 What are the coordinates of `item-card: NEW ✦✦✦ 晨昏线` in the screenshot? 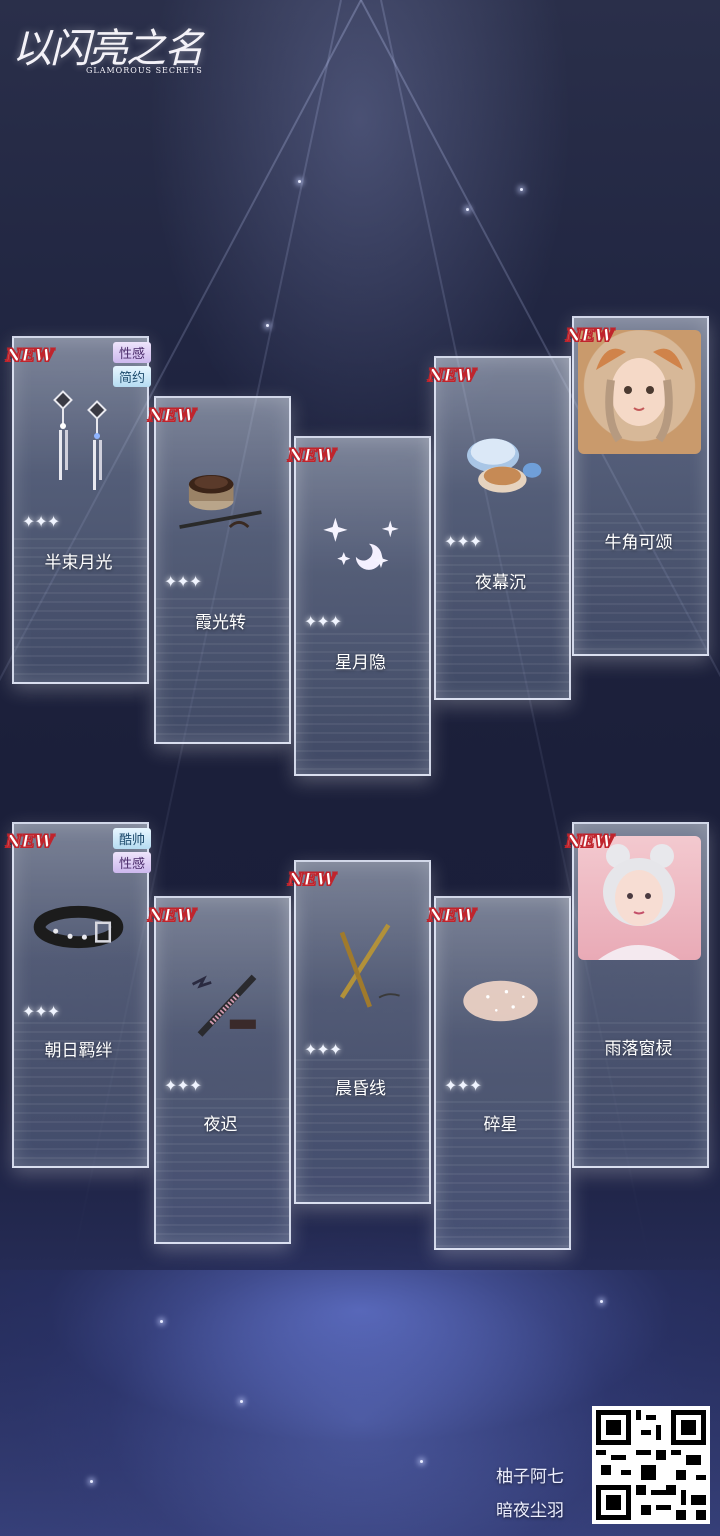 It's located at (359, 1032).